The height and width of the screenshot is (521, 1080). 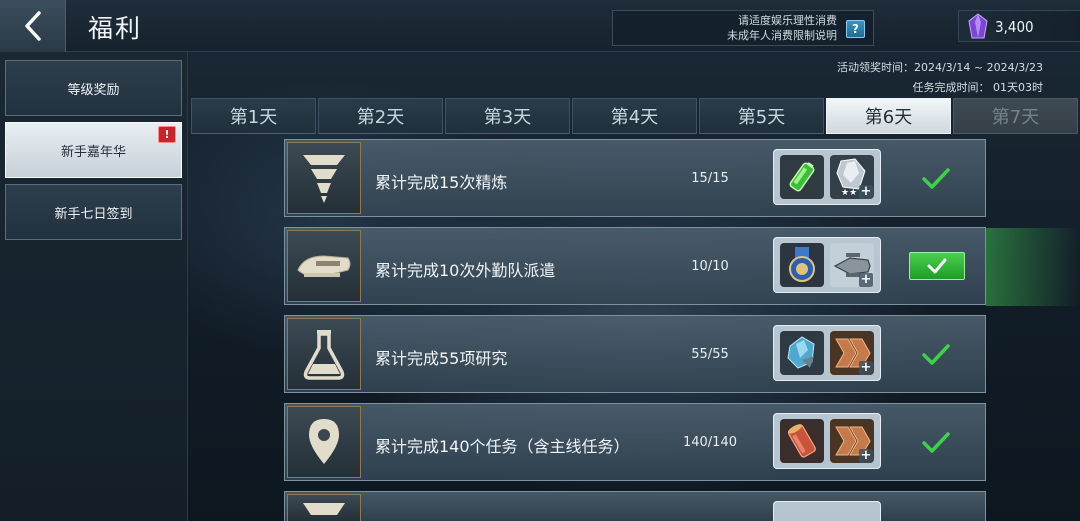 I want to click on silver-crystal-icon: ★★ +, so click(x=852, y=177).